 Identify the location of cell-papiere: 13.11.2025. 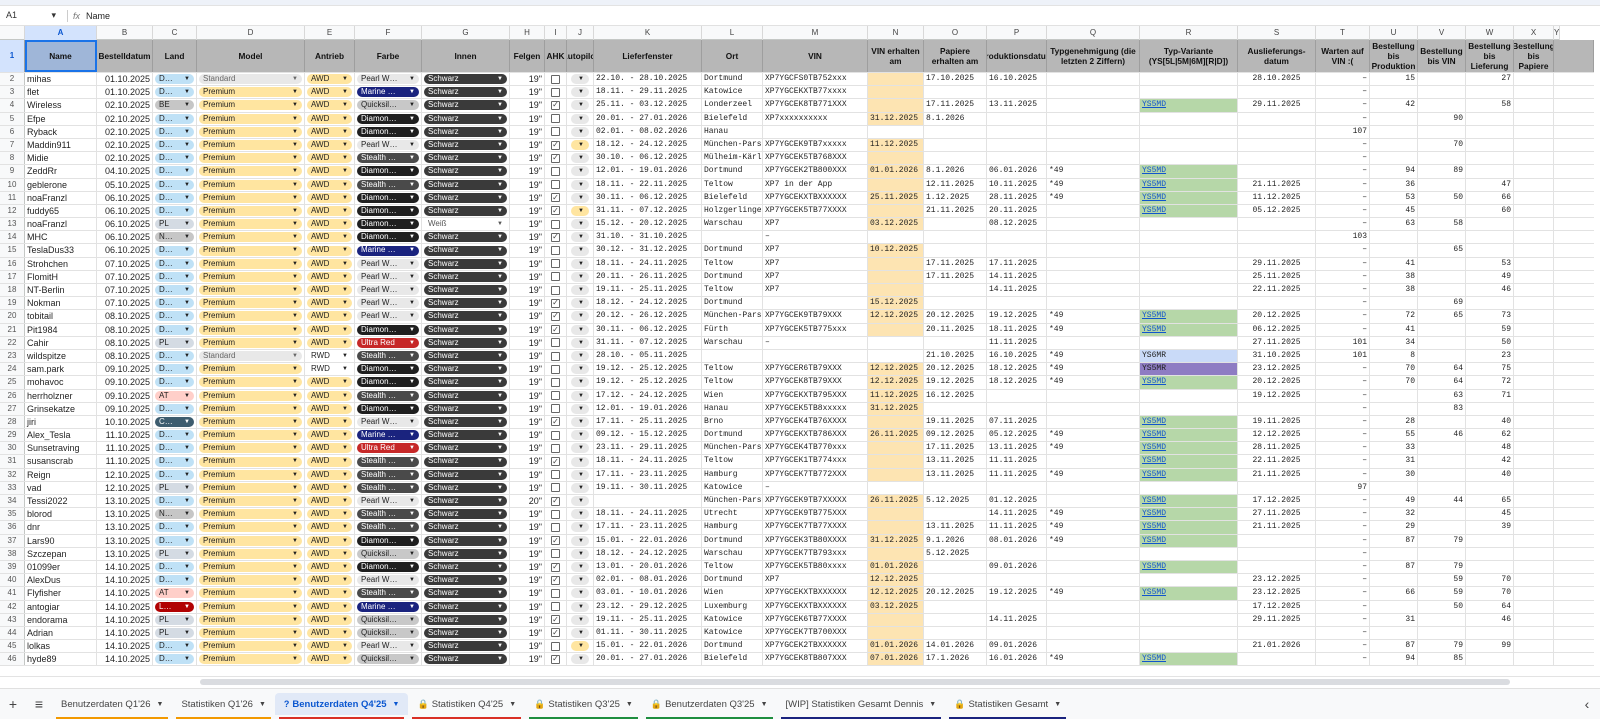
(955, 474).